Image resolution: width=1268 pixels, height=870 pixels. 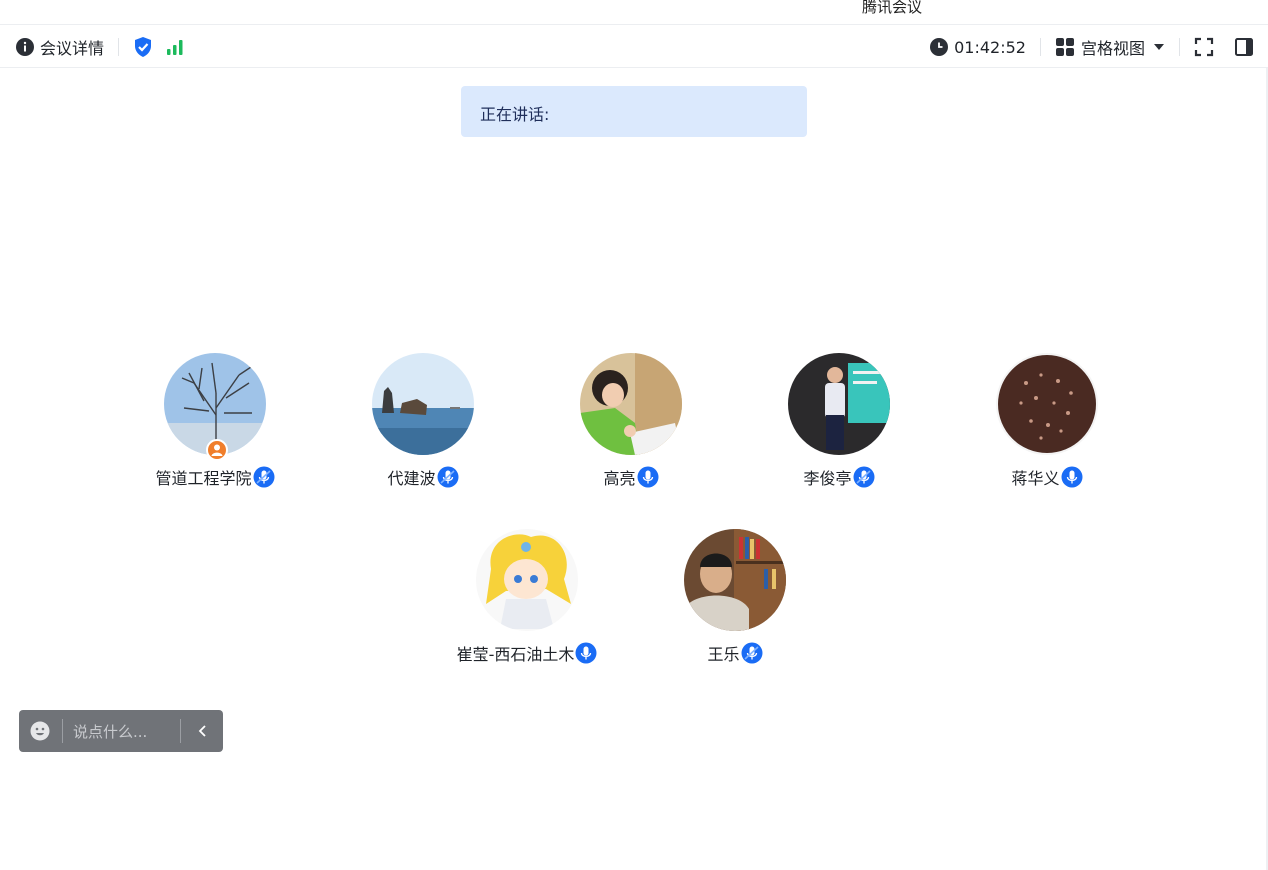 I want to click on toolbar-right: 01:42:52 宫格视图, so click(x=1092, y=47).